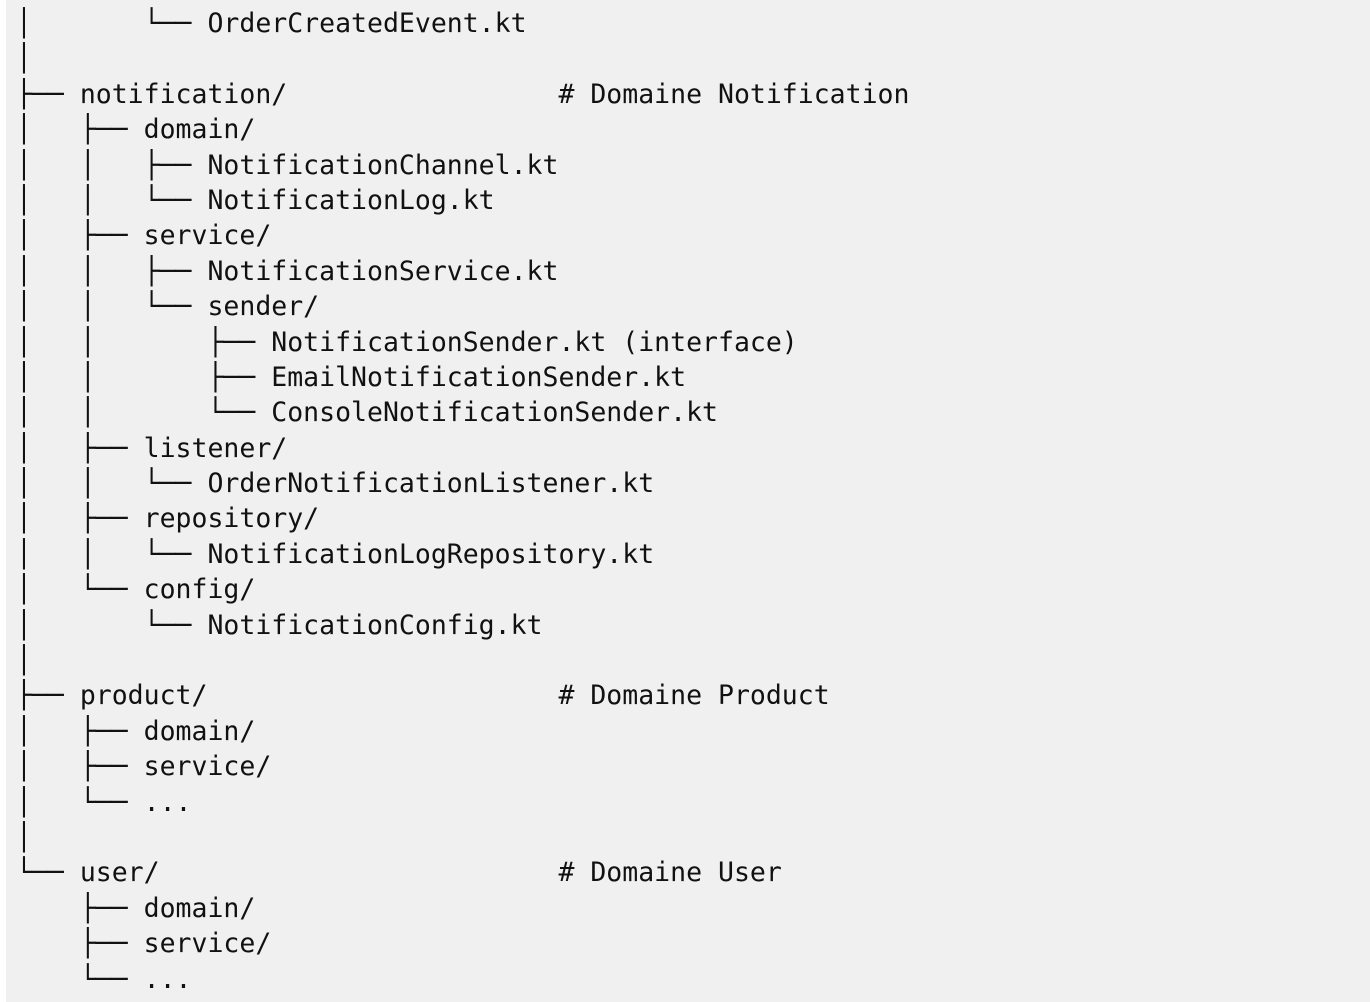  I want to click on tree-line: ├── notification/ # Domaine Notification, so click(463, 94).